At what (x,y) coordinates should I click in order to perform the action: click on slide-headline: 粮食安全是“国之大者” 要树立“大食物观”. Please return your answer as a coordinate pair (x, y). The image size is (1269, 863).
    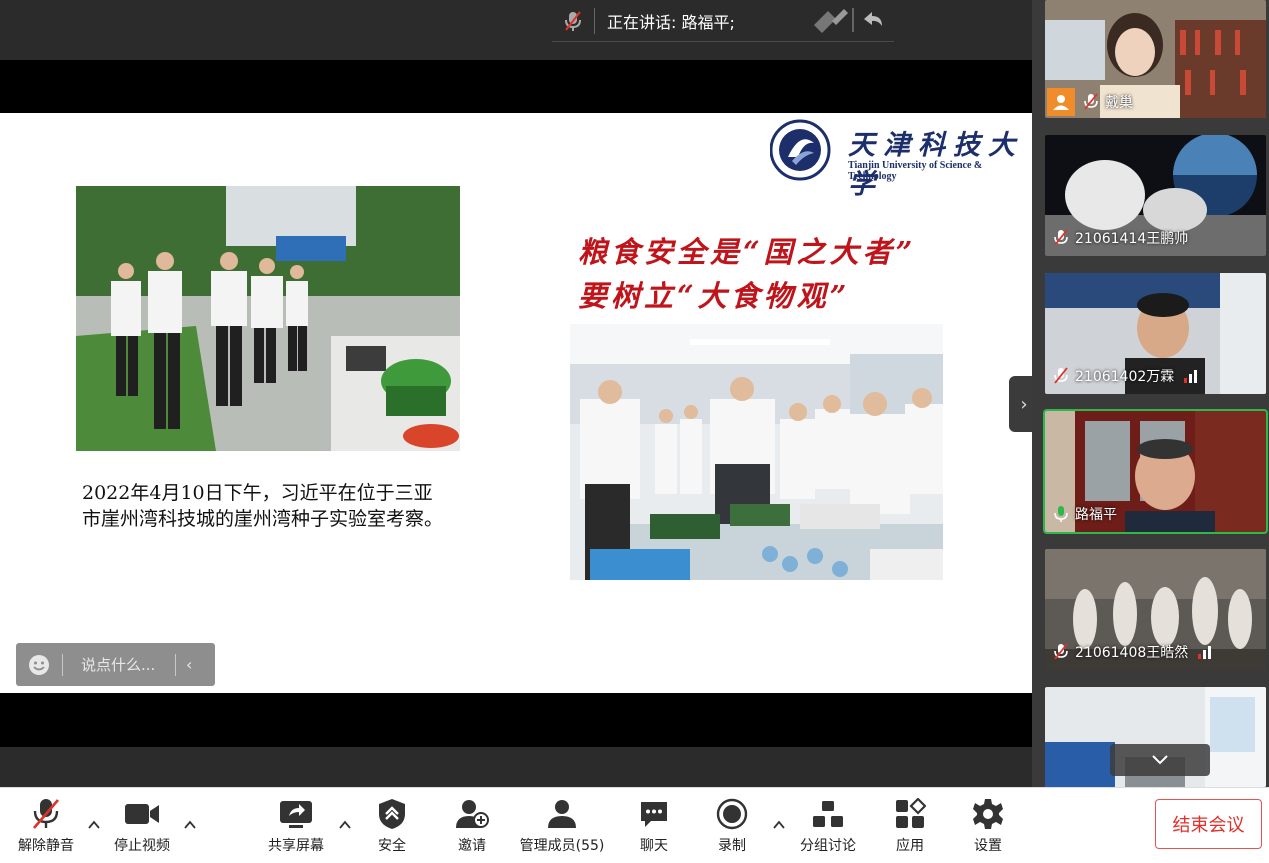
    Looking at the image, I should click on (747, 274).